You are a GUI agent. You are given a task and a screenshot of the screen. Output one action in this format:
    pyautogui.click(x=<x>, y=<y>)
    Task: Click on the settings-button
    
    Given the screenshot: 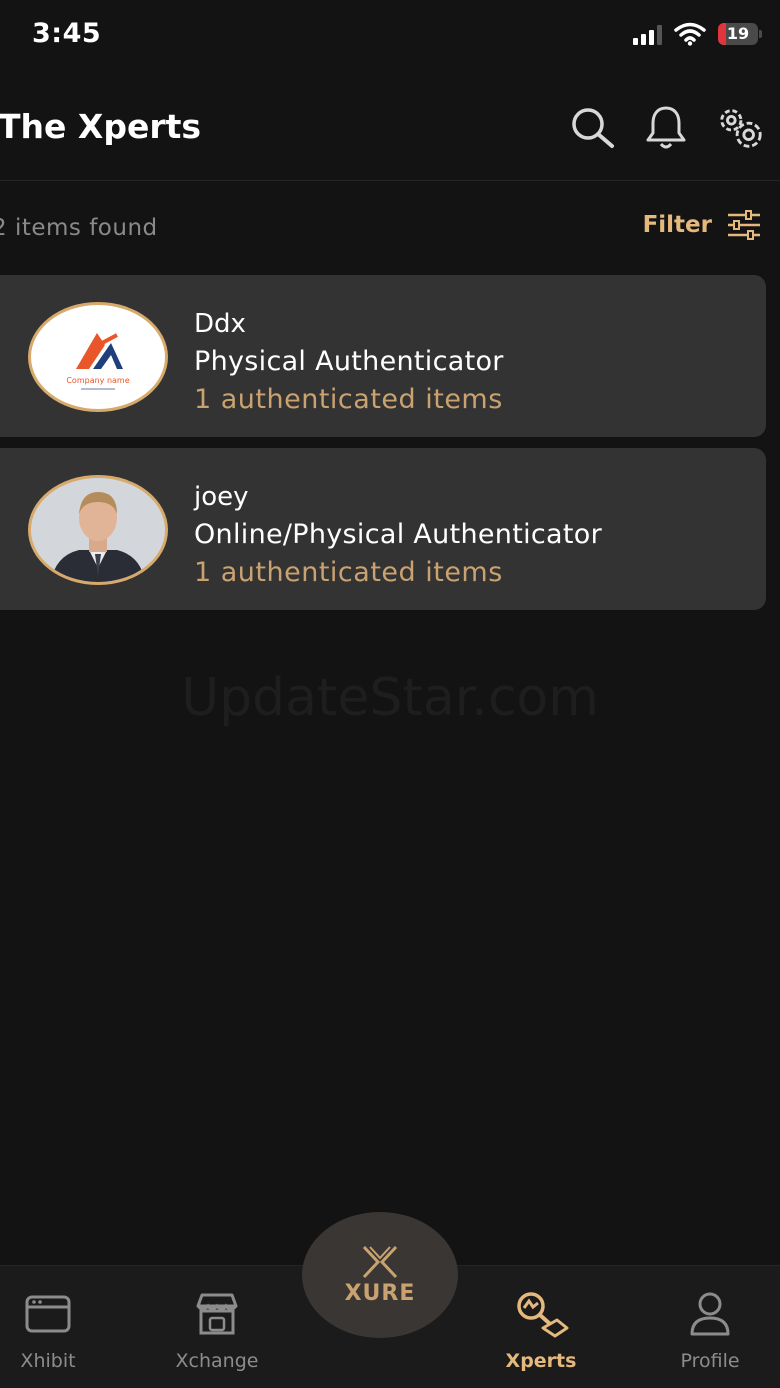 What is the action you would take?
    pyautogui.click(x=740, y=128)
    